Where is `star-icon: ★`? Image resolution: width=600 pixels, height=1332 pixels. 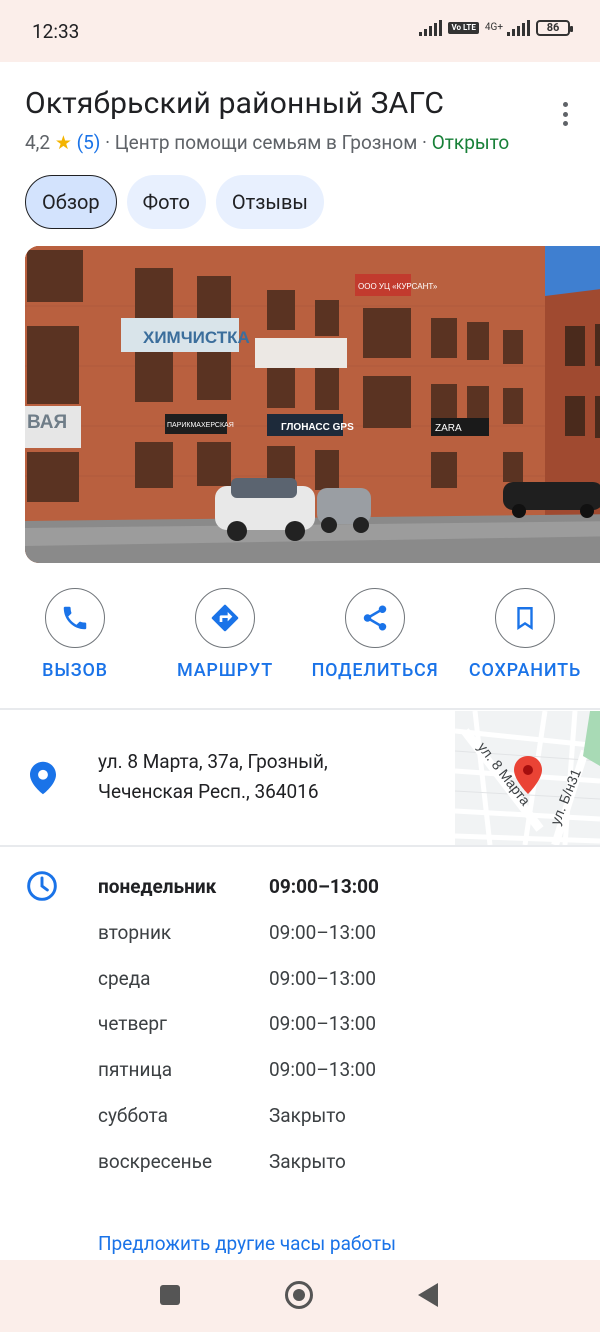
star-icon: ★ is located at coordinates (63, 142).